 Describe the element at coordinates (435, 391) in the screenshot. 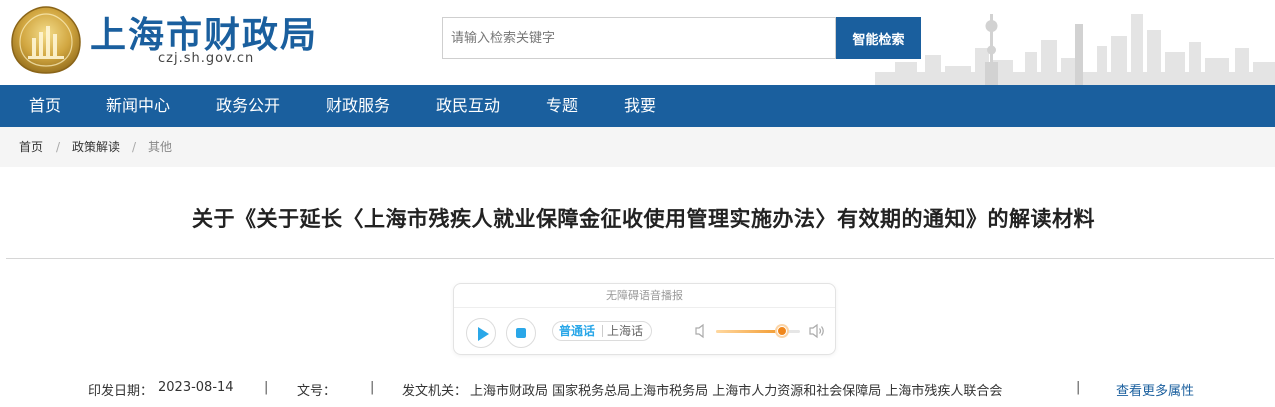

I see `issuer-label: 发文机关：` at that location.